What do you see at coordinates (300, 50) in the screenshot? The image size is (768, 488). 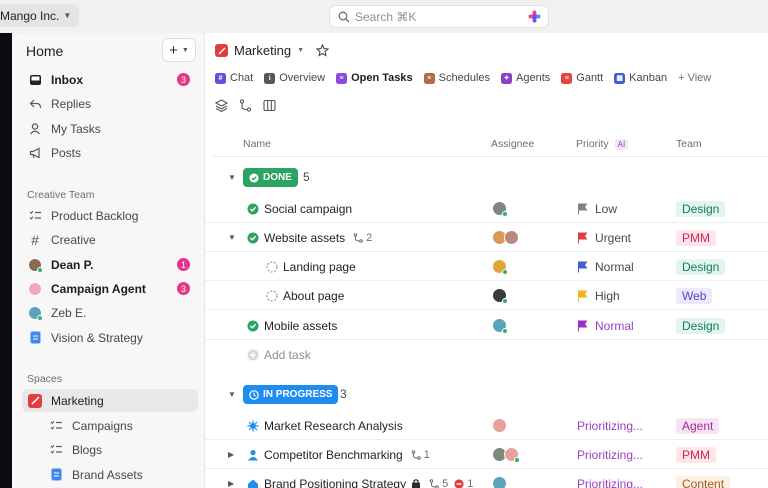 I see `chevron-down-icon: ▼` at bounding box center [300, 50].